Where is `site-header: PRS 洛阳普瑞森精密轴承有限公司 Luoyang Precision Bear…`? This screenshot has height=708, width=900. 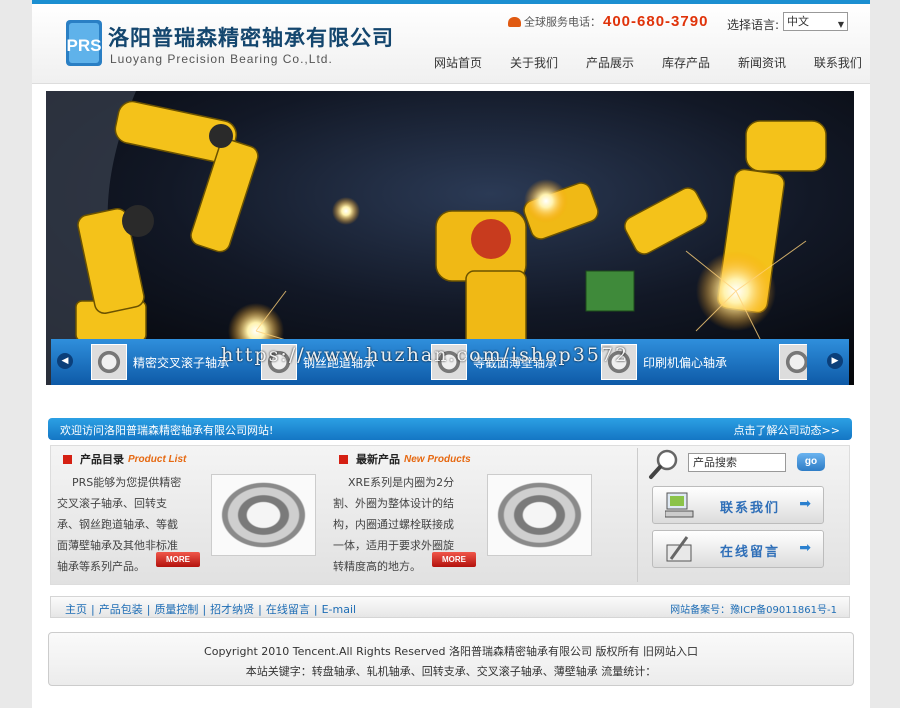
site-header: PRS 洛阳普瑞森精密轴承有限公司 Luoyang Precision Bear… is located at coordinates (451, 44).